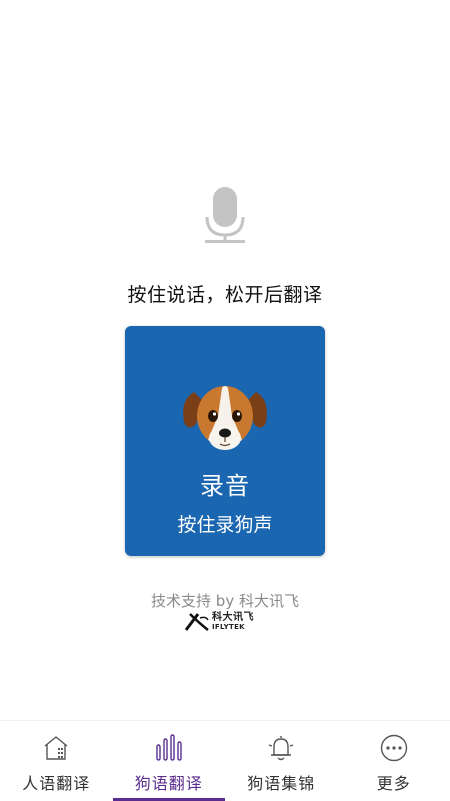  I want to click on tab-dog-collection: 狗语集锦, so click(281, 761).